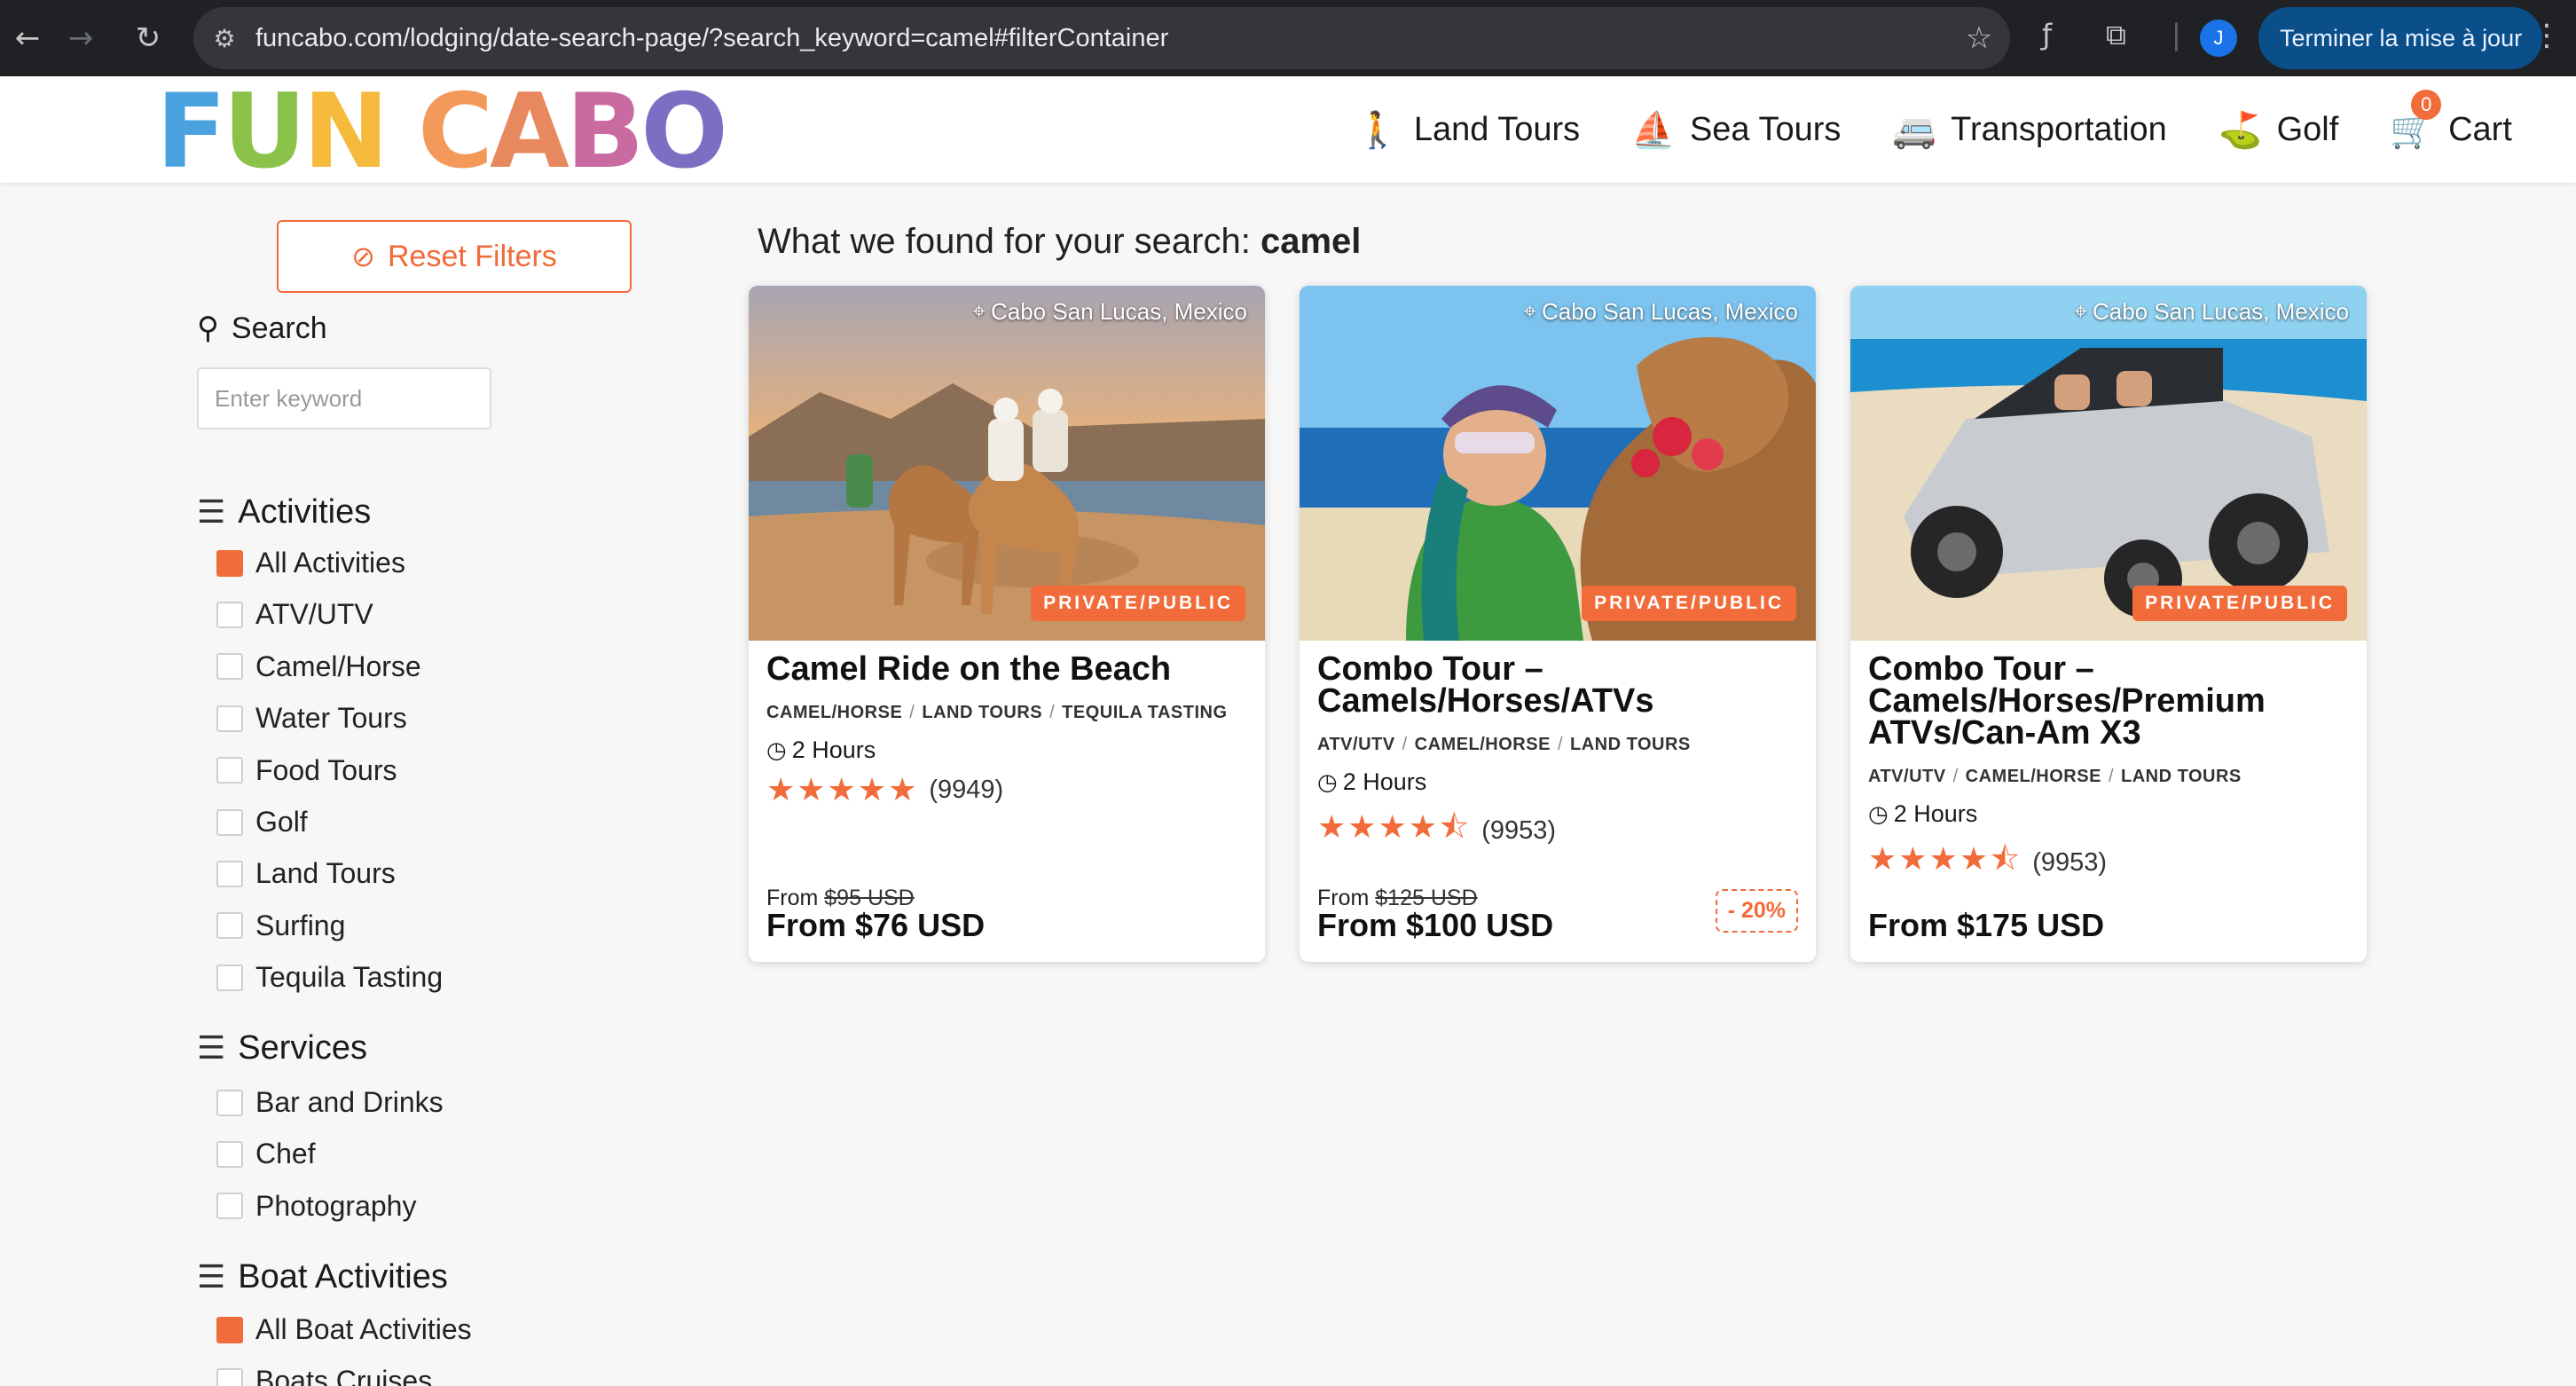  I want to click on activities-heading: ☰ Activities, so click(284, 512).